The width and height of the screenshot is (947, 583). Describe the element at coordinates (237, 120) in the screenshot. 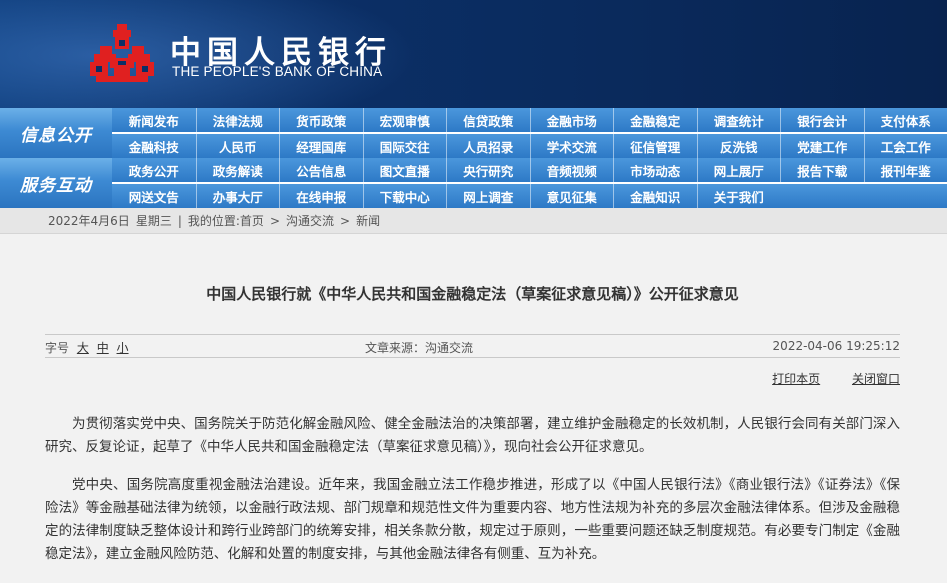

I see `nav-item-row1-1: 法律法规` at that location.